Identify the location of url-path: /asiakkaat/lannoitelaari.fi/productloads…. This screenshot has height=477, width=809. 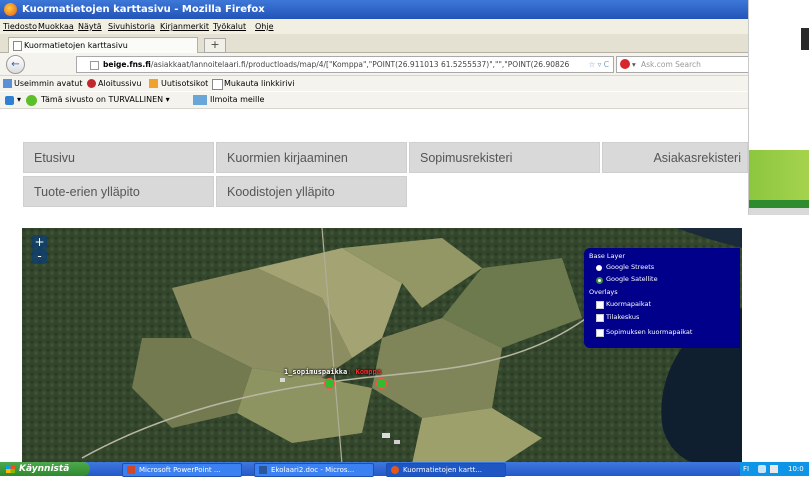
(360, 64).